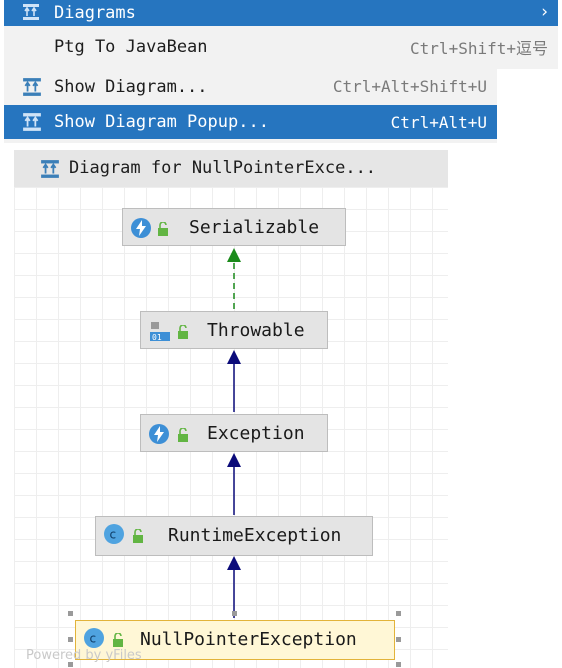 The image size is (562, 668). I want to click on class-icon: c, so click(110, 536).